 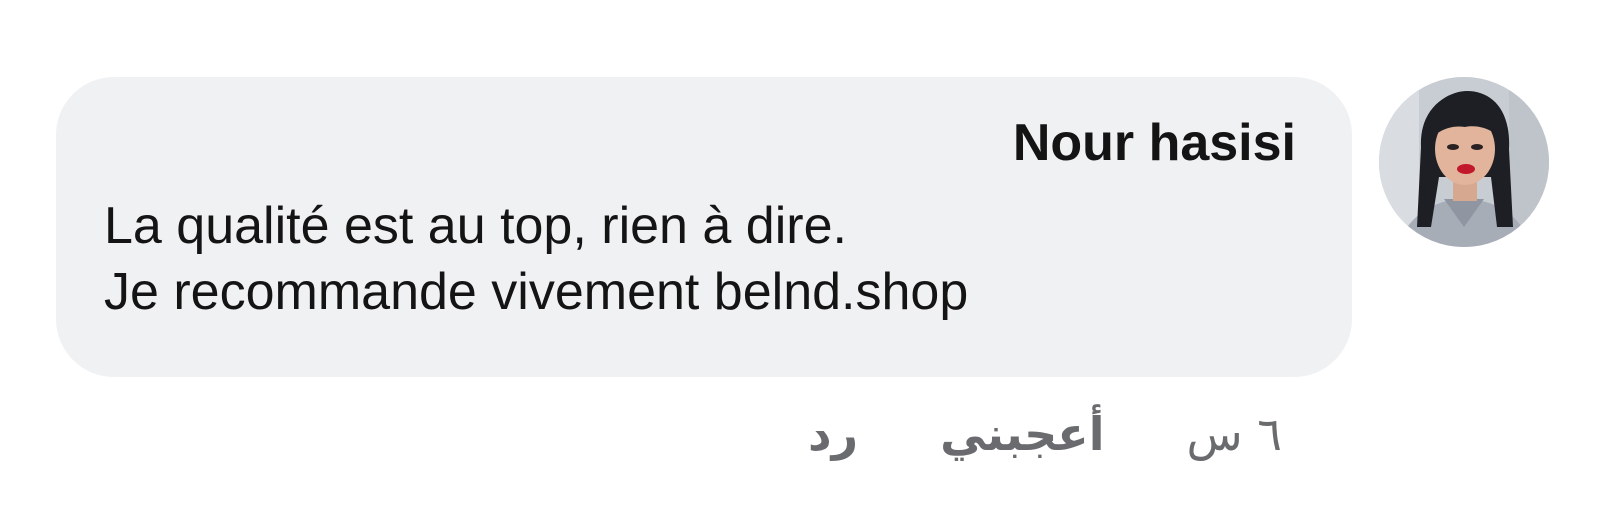 I want to click on comment-author-name: Nour hasisi, so click(x=1154, y=143).